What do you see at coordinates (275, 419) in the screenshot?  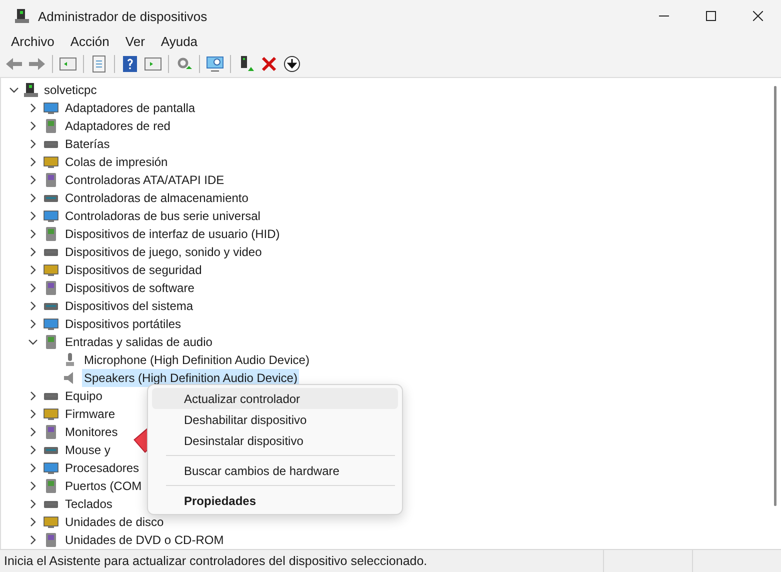 I see `menu-item: Deshabilitar dispositivo` at bounding box center [275, 419].